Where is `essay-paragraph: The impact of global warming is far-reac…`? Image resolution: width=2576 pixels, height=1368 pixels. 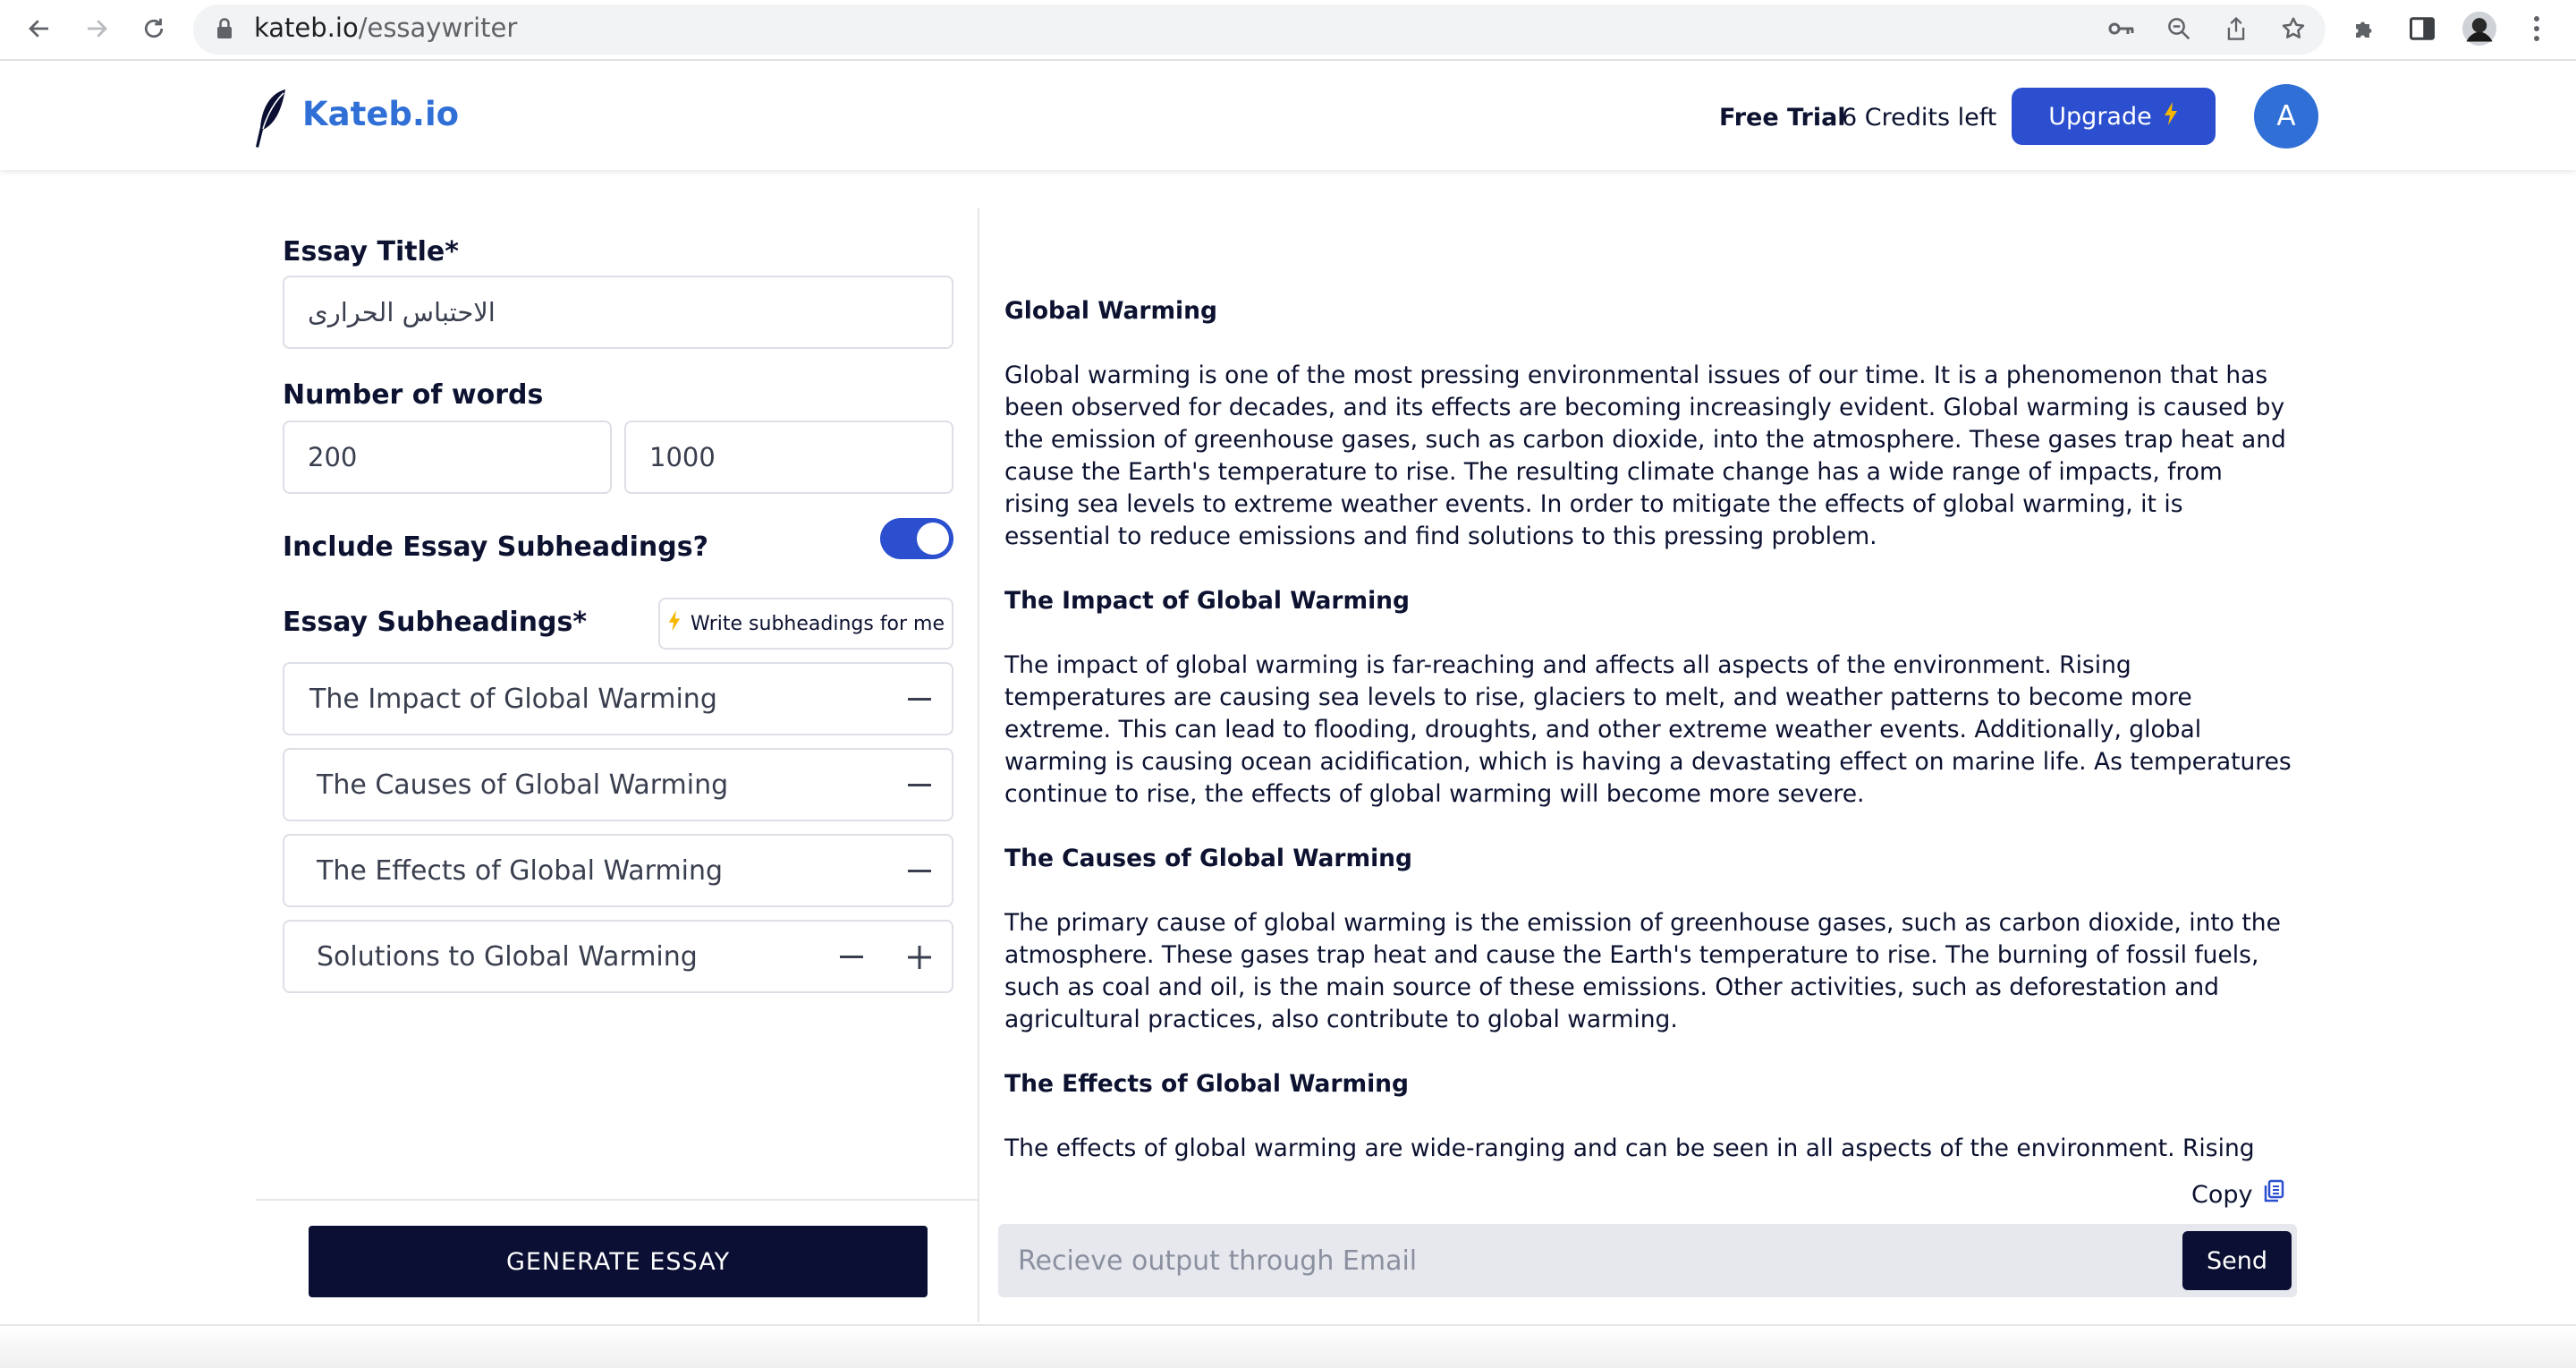 essay-paragraph: The impact of global warming is far-reac… is located at coordinates (1648, 729).